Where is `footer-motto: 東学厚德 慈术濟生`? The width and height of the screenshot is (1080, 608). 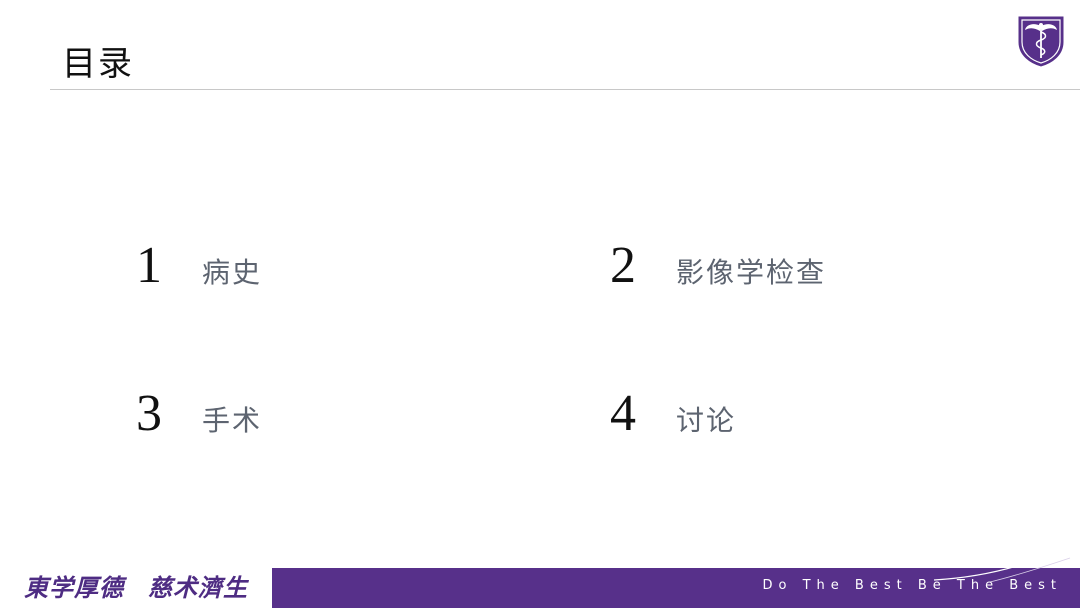 footer-motto: 東学厚德 慈术濟生 is located at coordinates (136, 585).